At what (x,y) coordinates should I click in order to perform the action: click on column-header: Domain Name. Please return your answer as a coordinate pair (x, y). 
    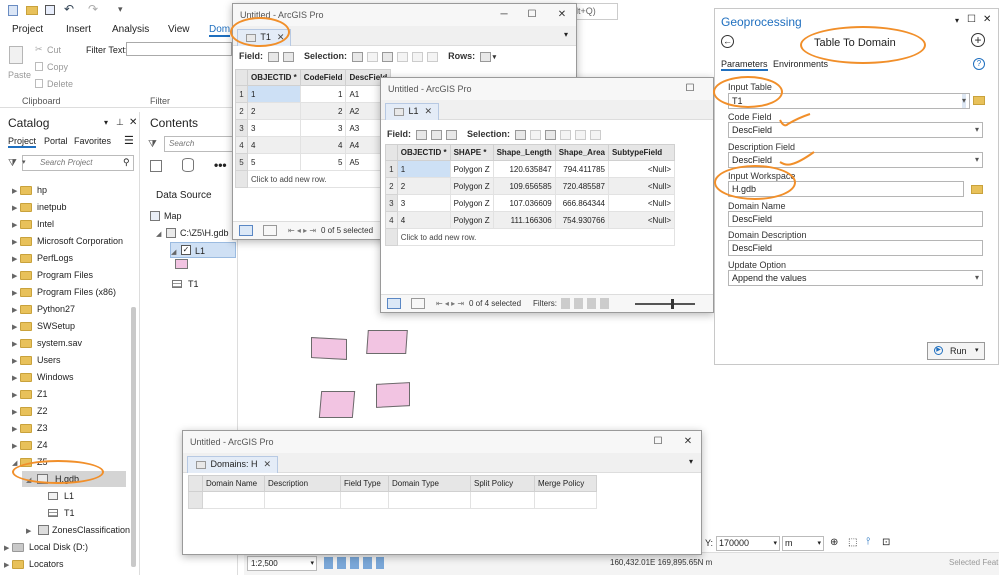
    Looking at the image, I should click on (233, 483).